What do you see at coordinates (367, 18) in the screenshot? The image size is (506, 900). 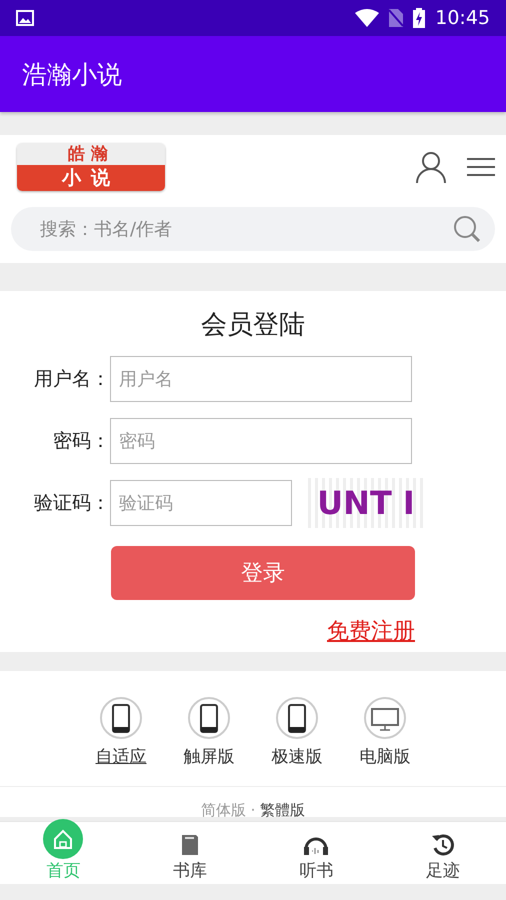 I see `wifi-icon` at bounding box center [367, 18].